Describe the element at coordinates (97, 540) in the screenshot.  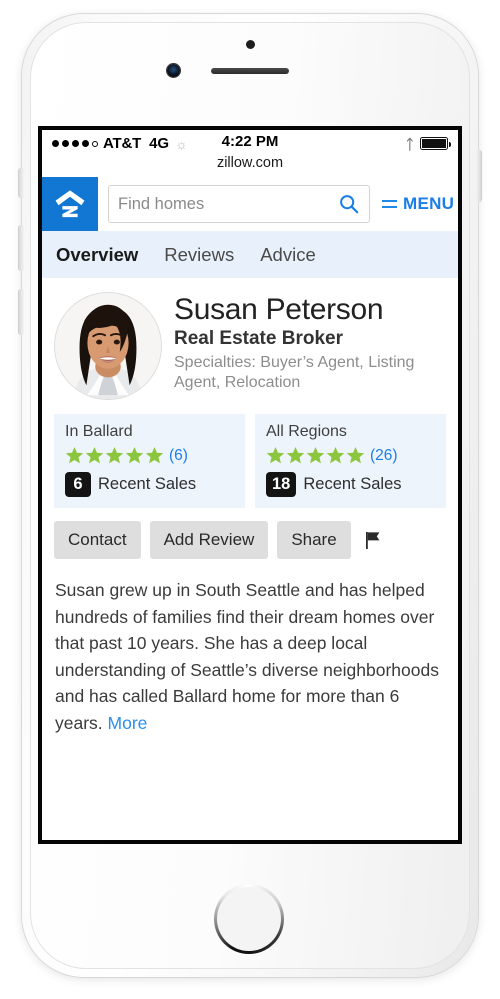
I see `contact-button: Contact` at that location.